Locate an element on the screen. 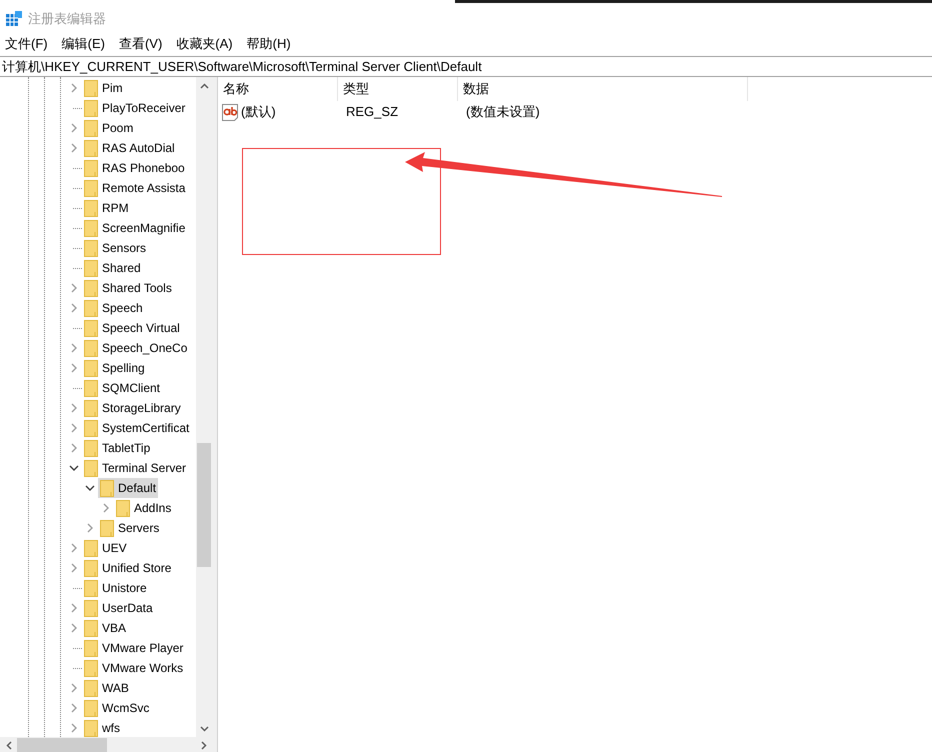 The width and height of the screenshot is (932, 752). registry-editor-icon is located at coordinates (14, 19).